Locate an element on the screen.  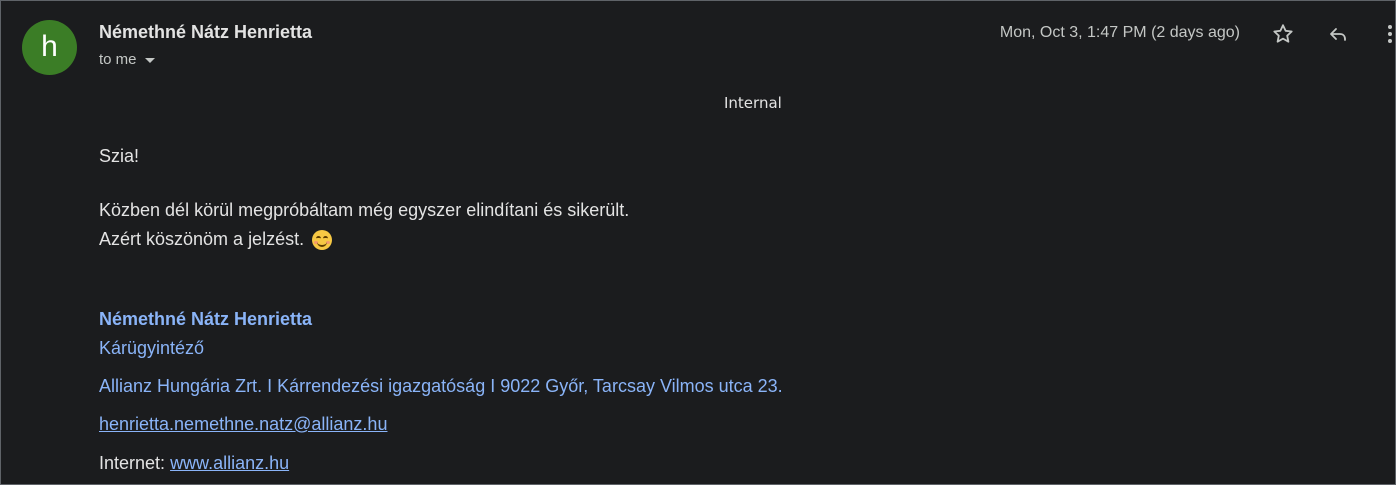
signature-email-link: henrietta.nemethne.natz@allianz.hu is located at coordinates (243, 424).